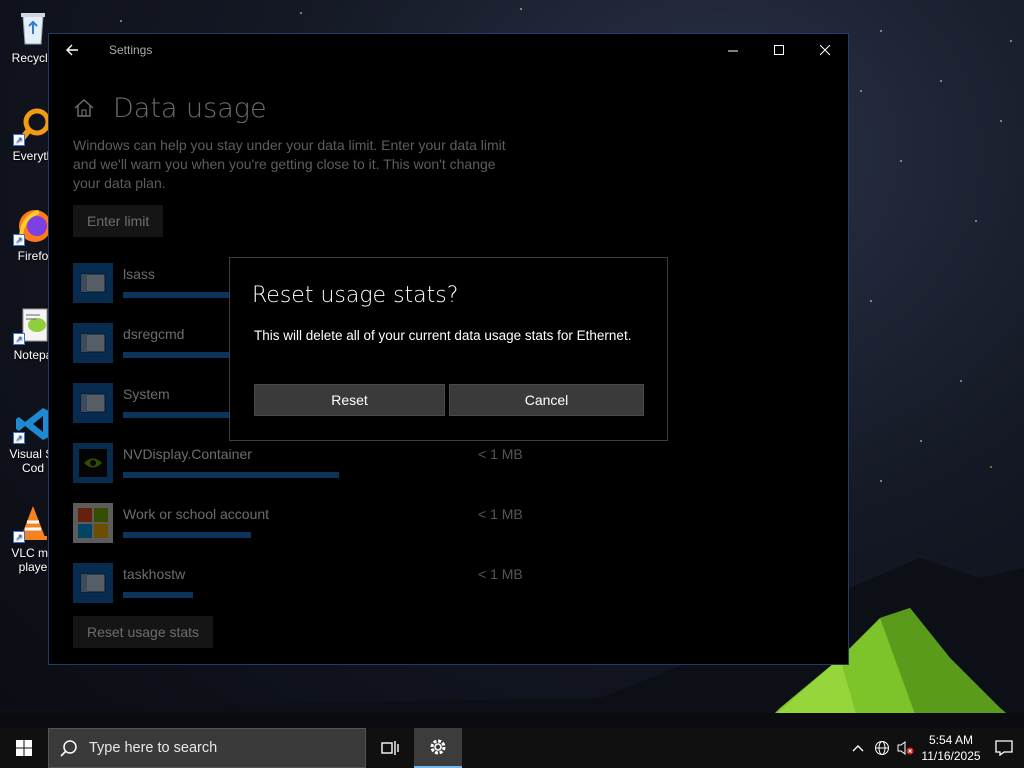 The image size is (1024, 768). I want to click on chevron-up-icon, so click(858, 748).